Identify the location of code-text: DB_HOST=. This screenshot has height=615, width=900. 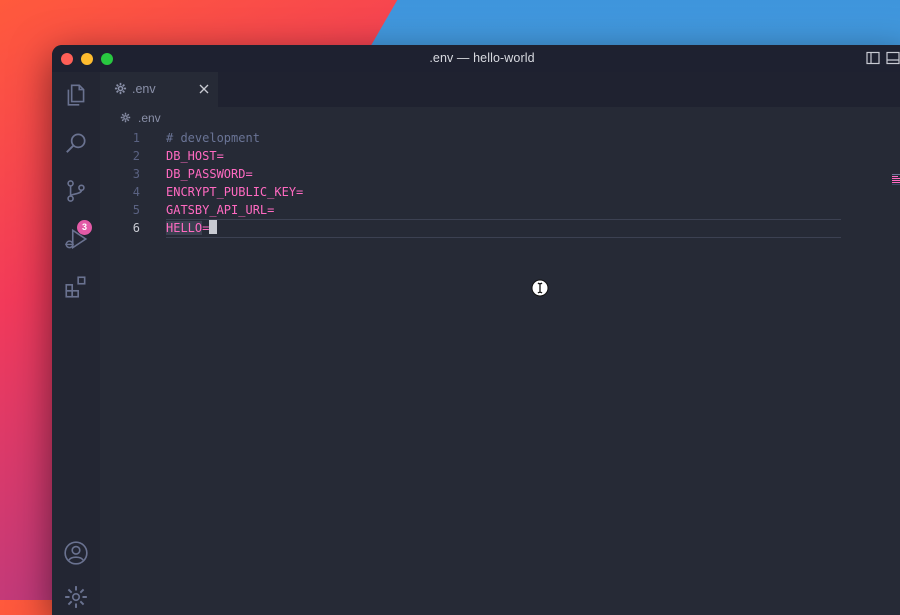
(195, 156).